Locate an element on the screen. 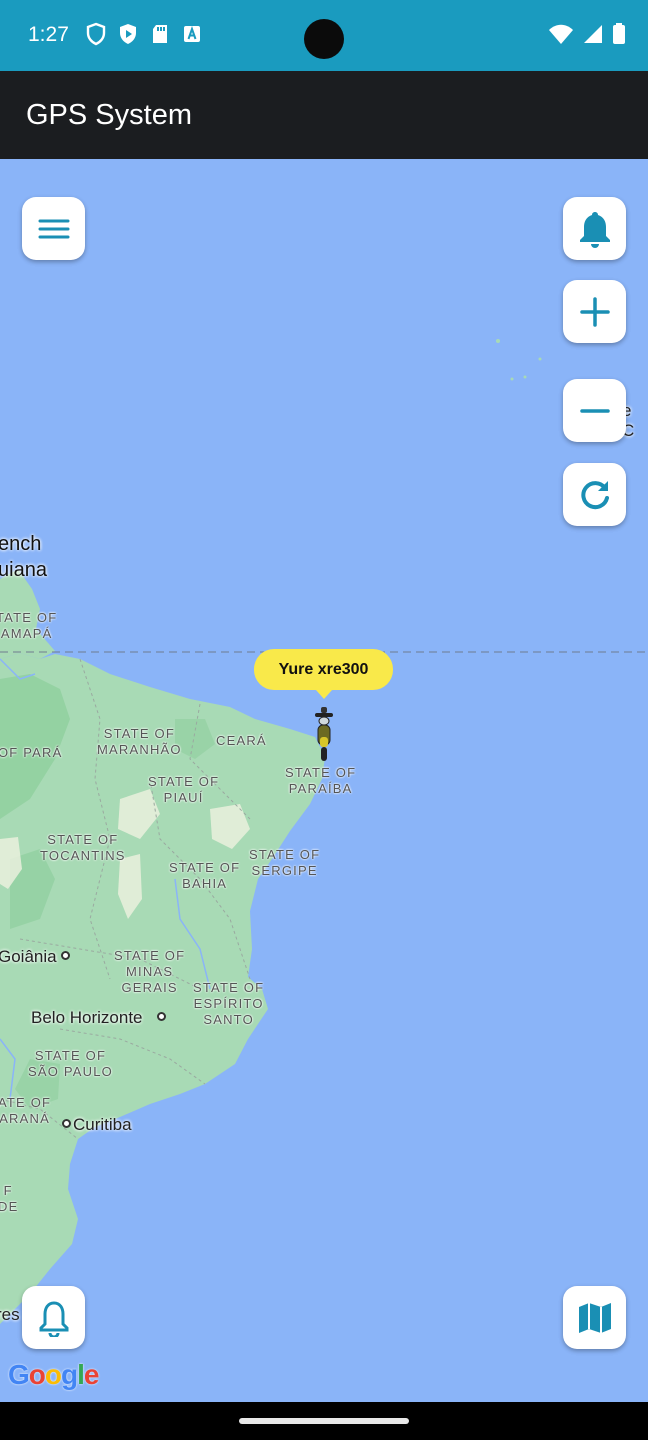 The height and width of the screenshot is (1440, 648). plus-icon is located at coordinates (594, 311).